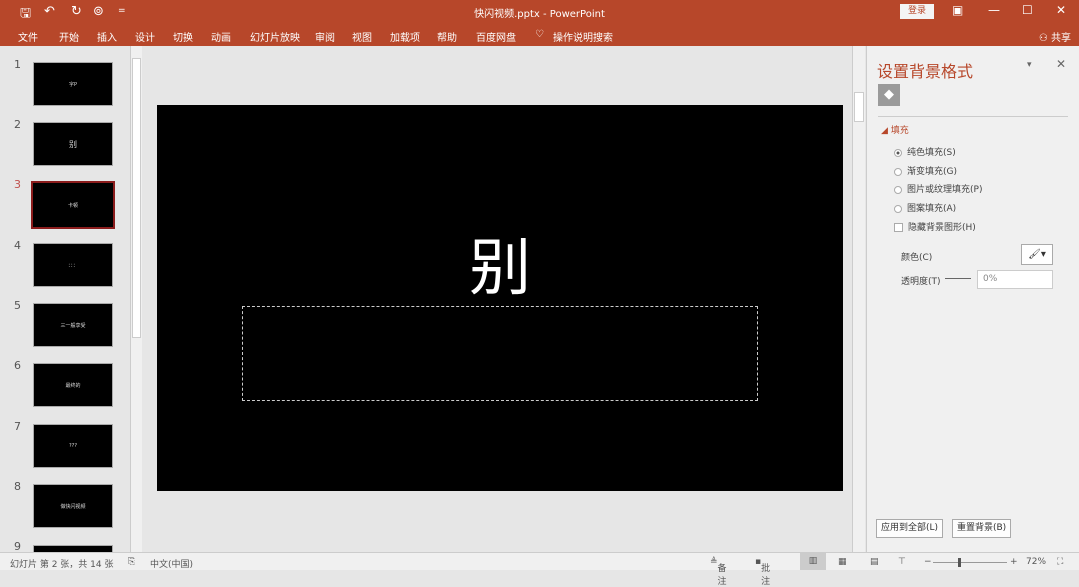 The height and width of the screenshot is (587, 1079). I want to click on tab-addins: 加载项, so click(405, 36).